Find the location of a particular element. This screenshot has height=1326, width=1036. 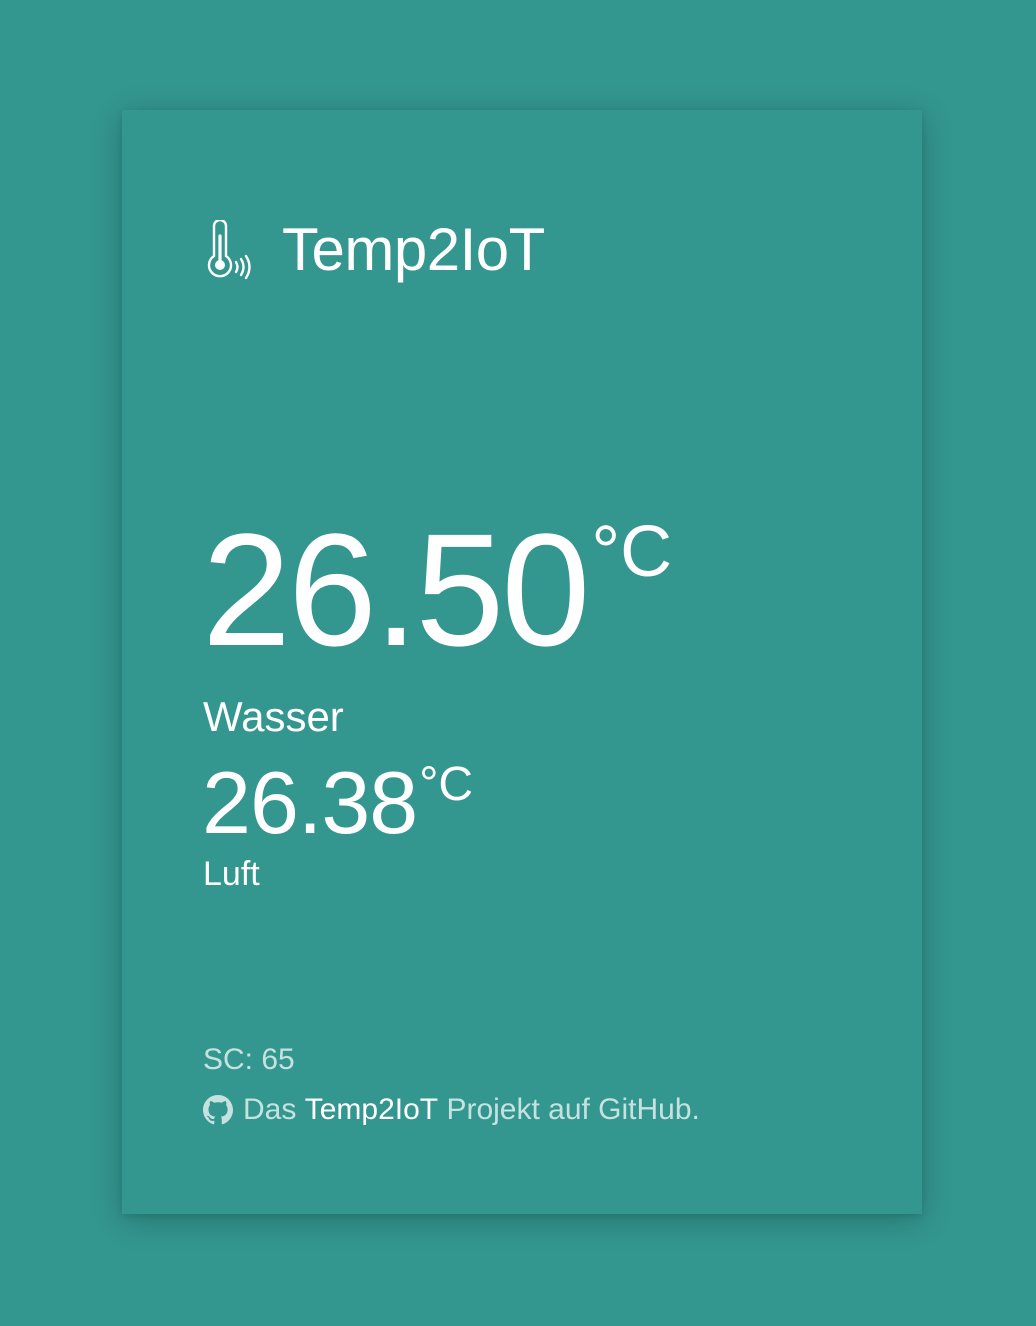

water-label: Wasser is located at coordinates (273, 716).